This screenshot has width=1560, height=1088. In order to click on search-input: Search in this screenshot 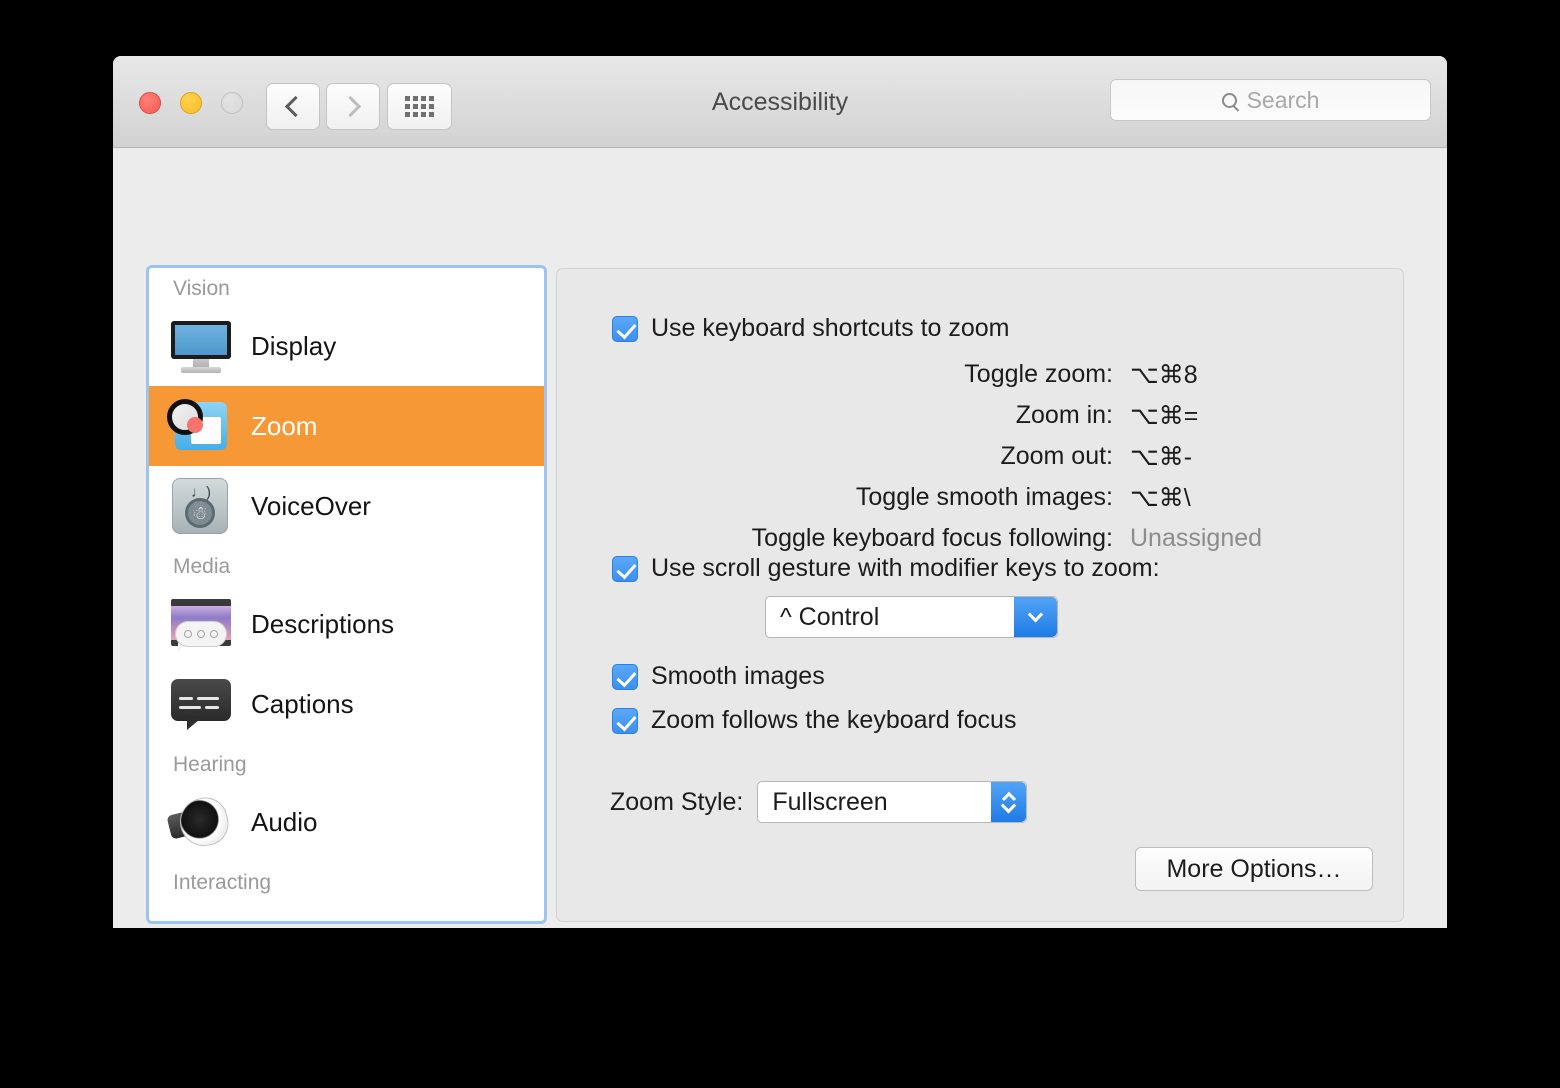, I will do `click(1270, 100)`.